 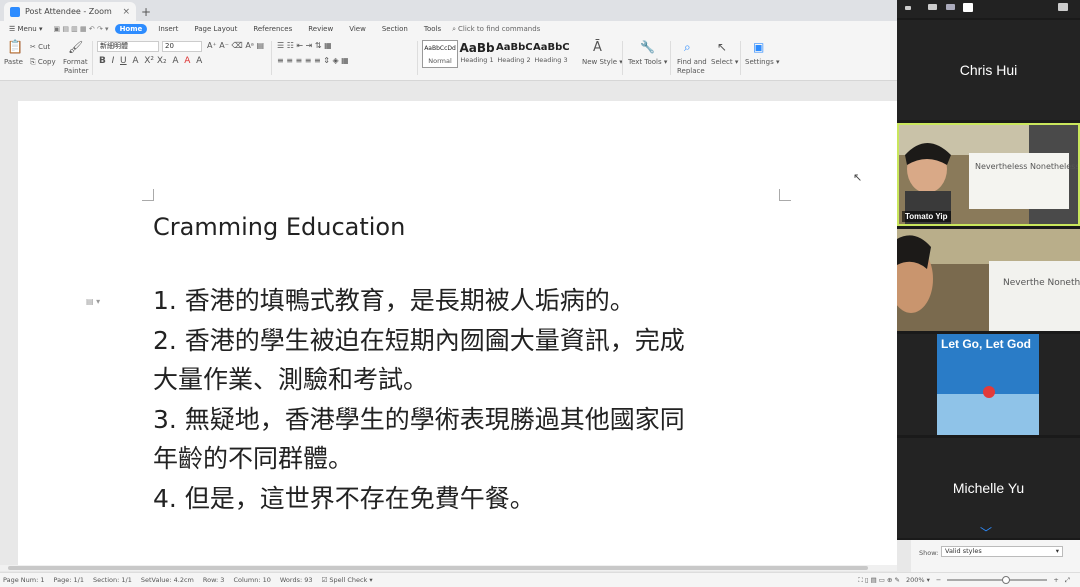 What do you see at coordinates (514, 54) in the screenshot?
I see `style-heading-2: AaBbC Heading 2` at bounding box center [514, 54].